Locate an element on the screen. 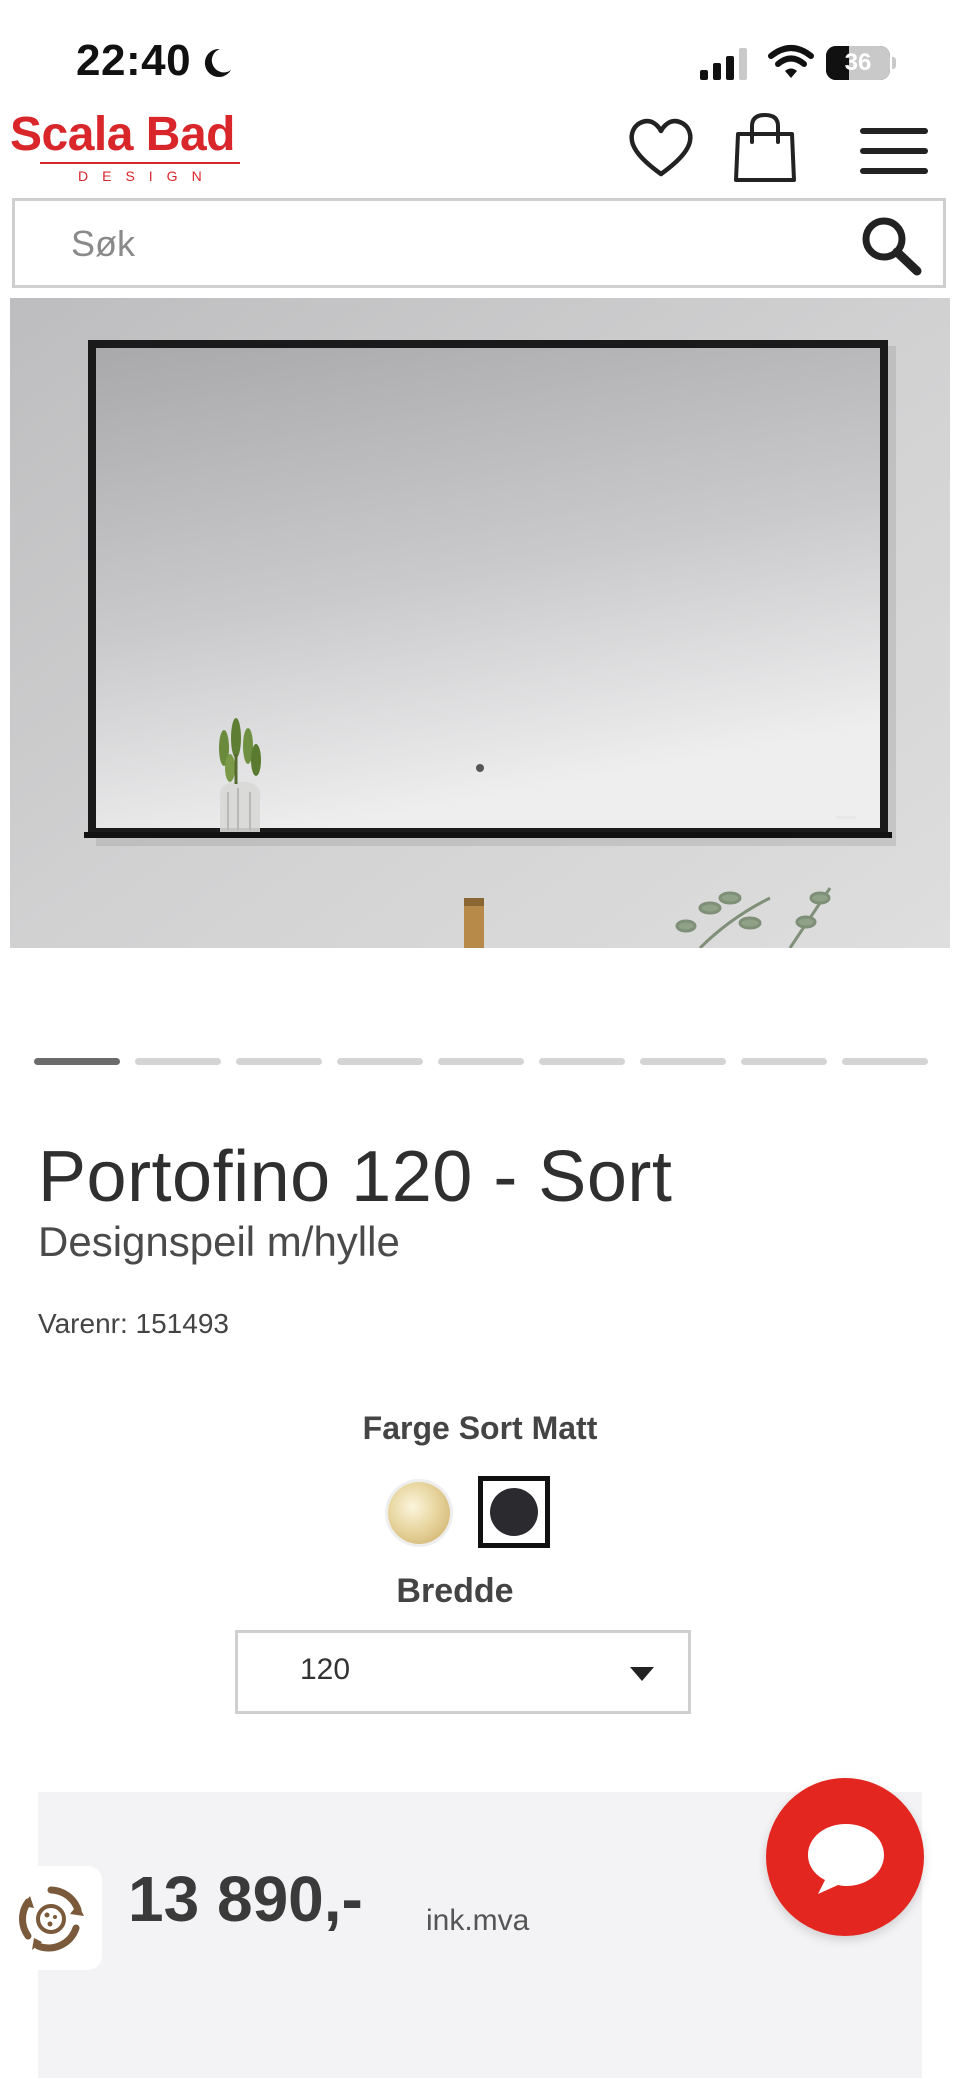 The height and width of the screenshot is (2078, 960). logo-divider is located at coordinates (140, 163).